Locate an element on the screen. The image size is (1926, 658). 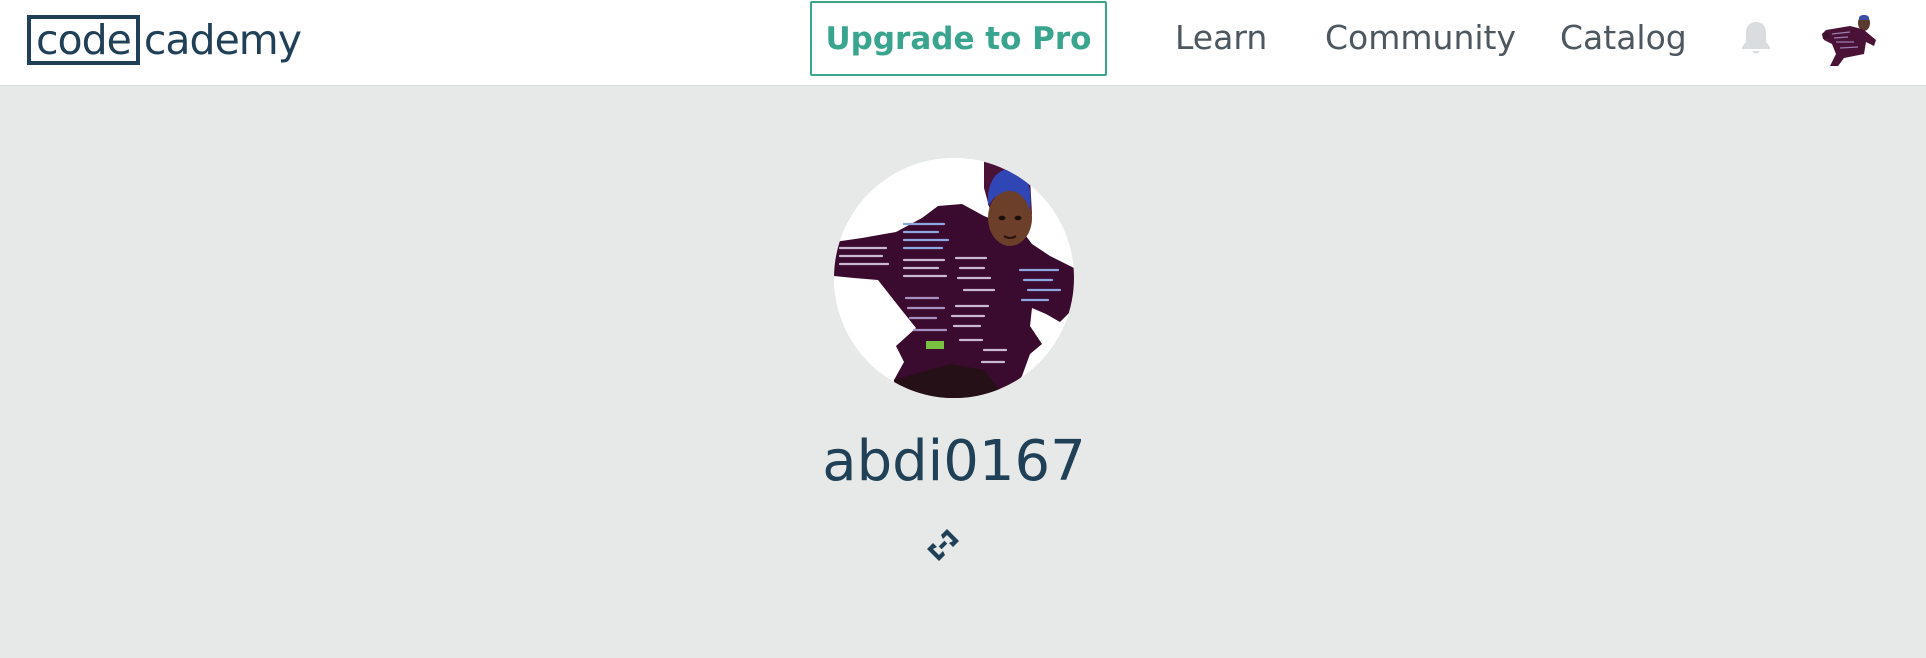
profile-username: abdi0167 is located at coordinates (954, 461).